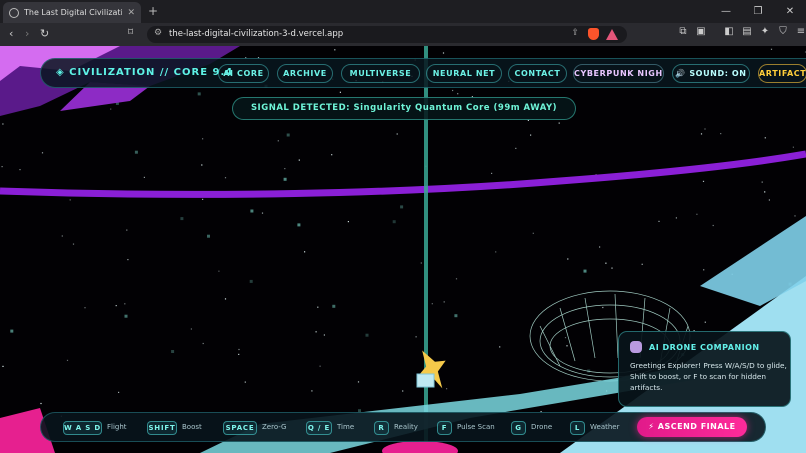  What do you see at coordinates (692, 427) in the screenshot?
I see `ascend-finale-button: ⚡ ASCEND FINALE` at bounding box center [692, 427].